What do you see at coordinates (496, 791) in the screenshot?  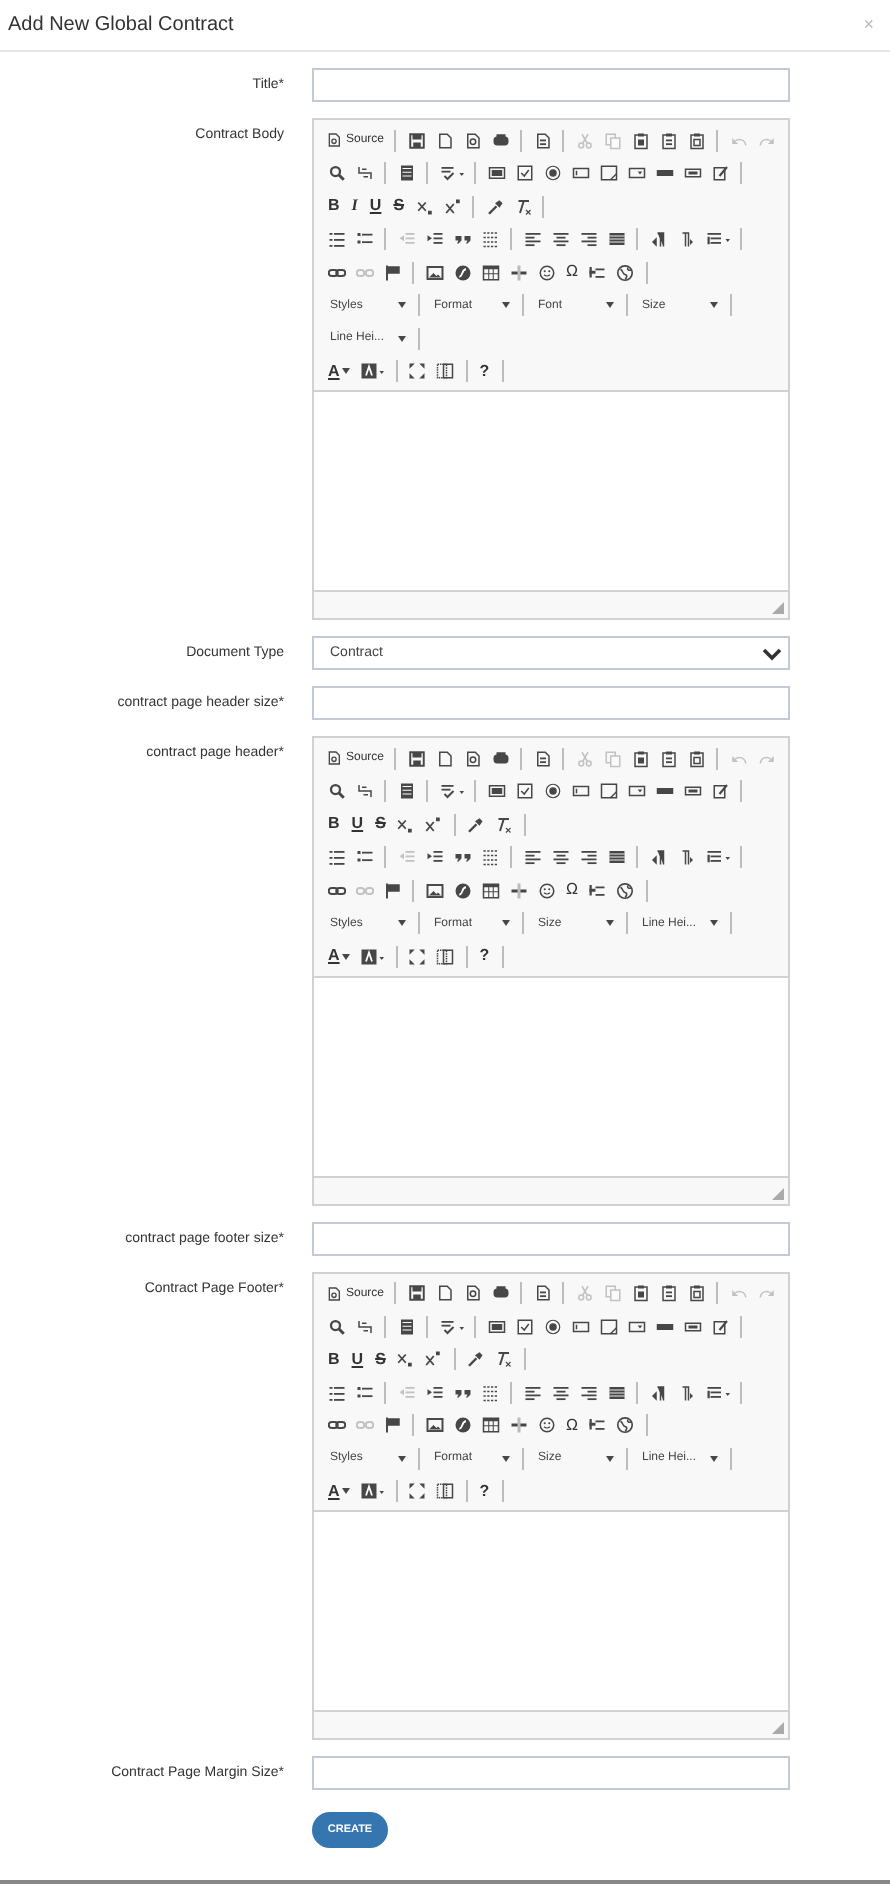 I see `form-icon` at bounding box center [496, 791].